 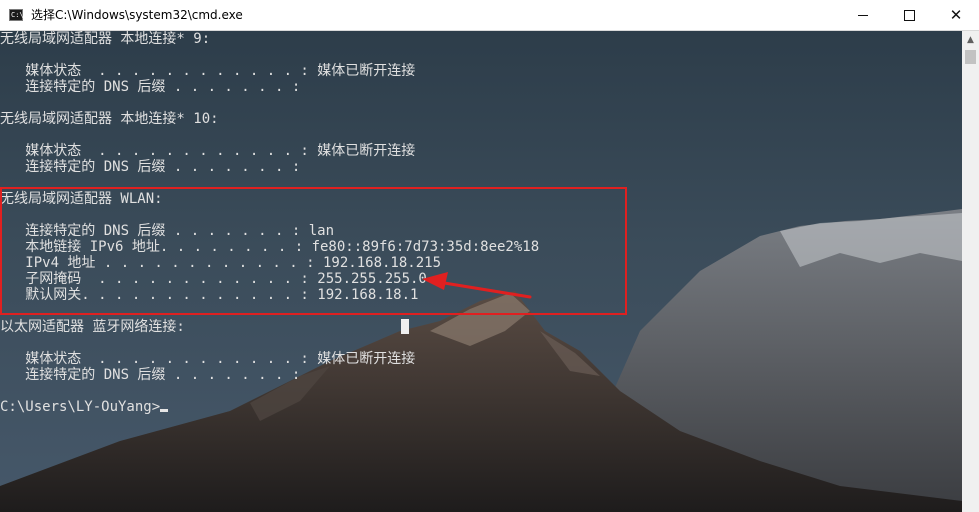 What do you see at coordinates (489, 15) in the screenshot?
I see `title-bar: C:\ 选择C:\Windows\system32\cmd.exe ✕` at bounding box center [489, 15].